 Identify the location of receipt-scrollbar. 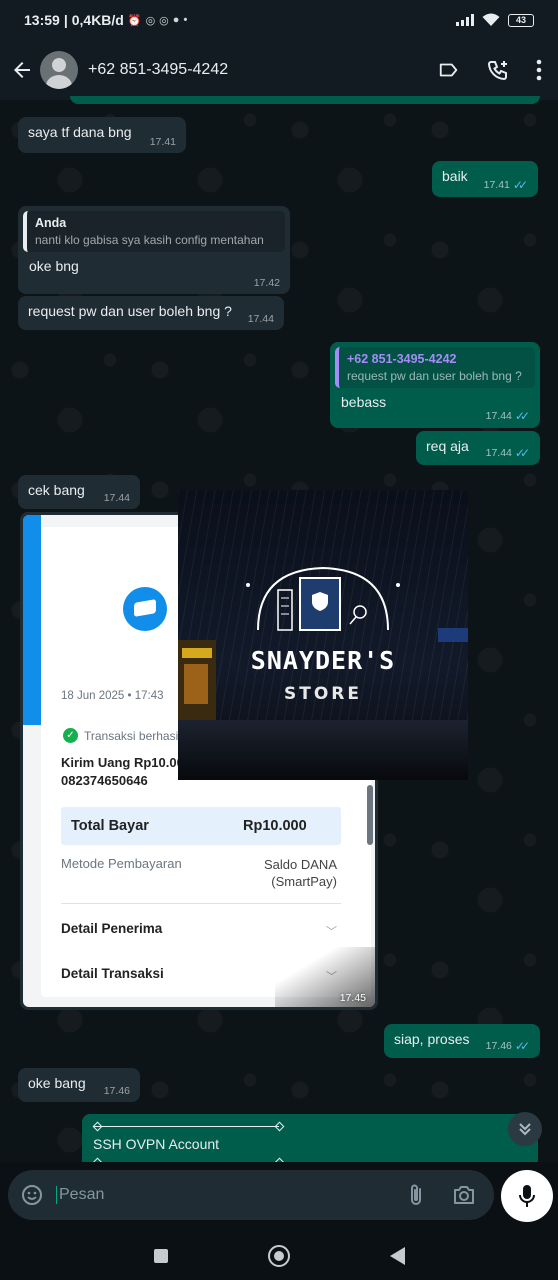
(370, 815).